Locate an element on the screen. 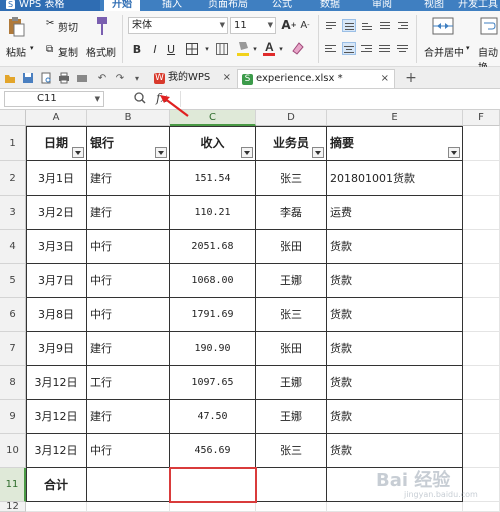  cell-e8: 货款 is located at coordinates (395, 383).